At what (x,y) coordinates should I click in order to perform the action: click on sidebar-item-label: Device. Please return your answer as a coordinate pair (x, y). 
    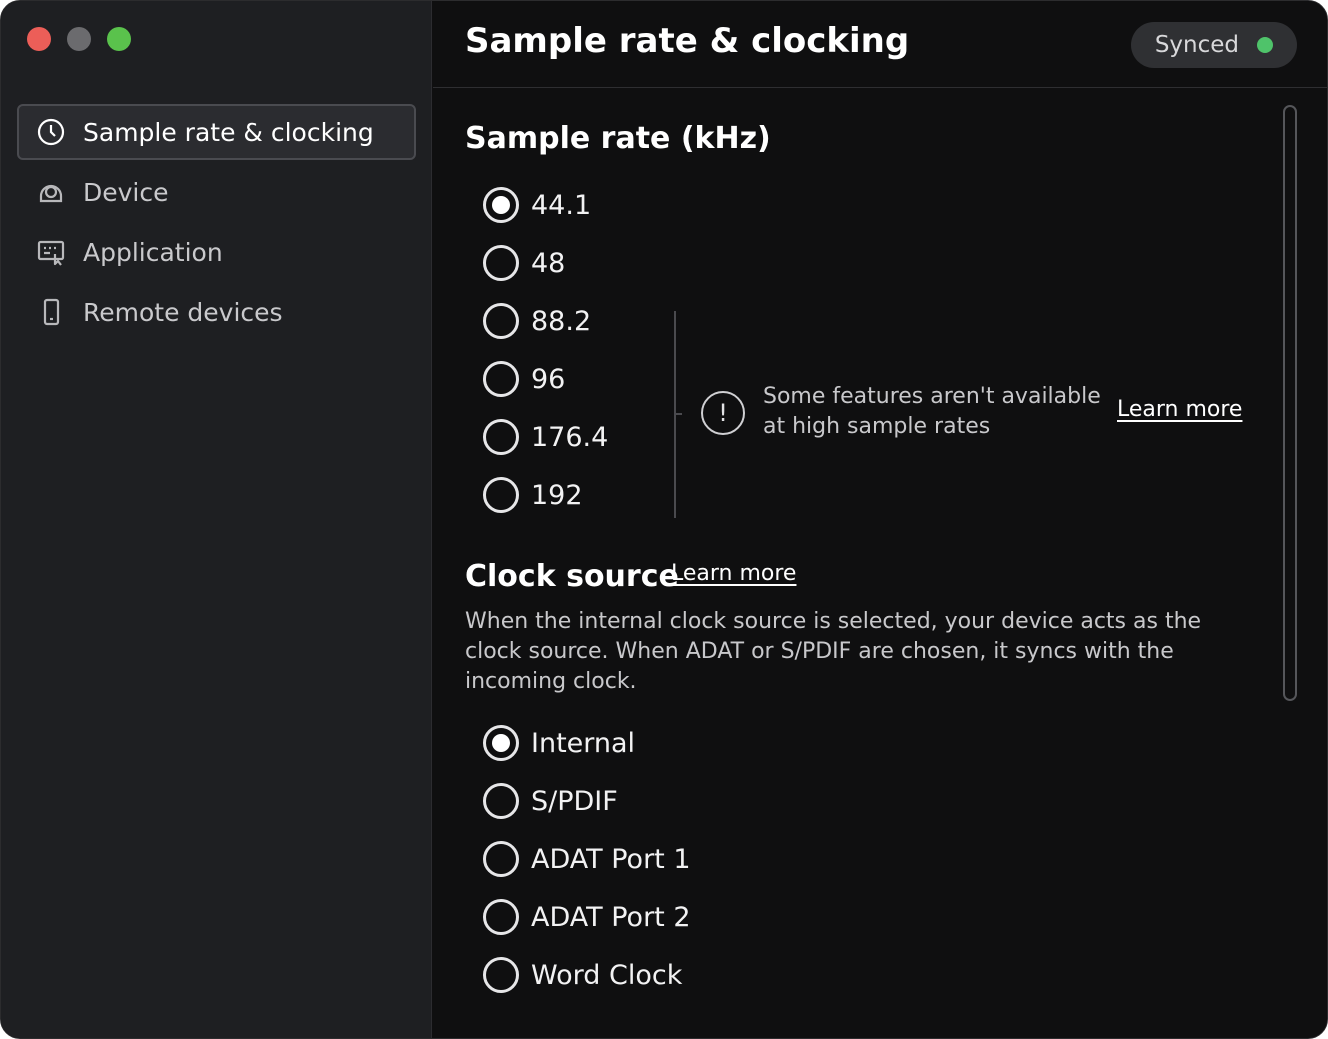
    Looking at the image, I should click on (126, 192).